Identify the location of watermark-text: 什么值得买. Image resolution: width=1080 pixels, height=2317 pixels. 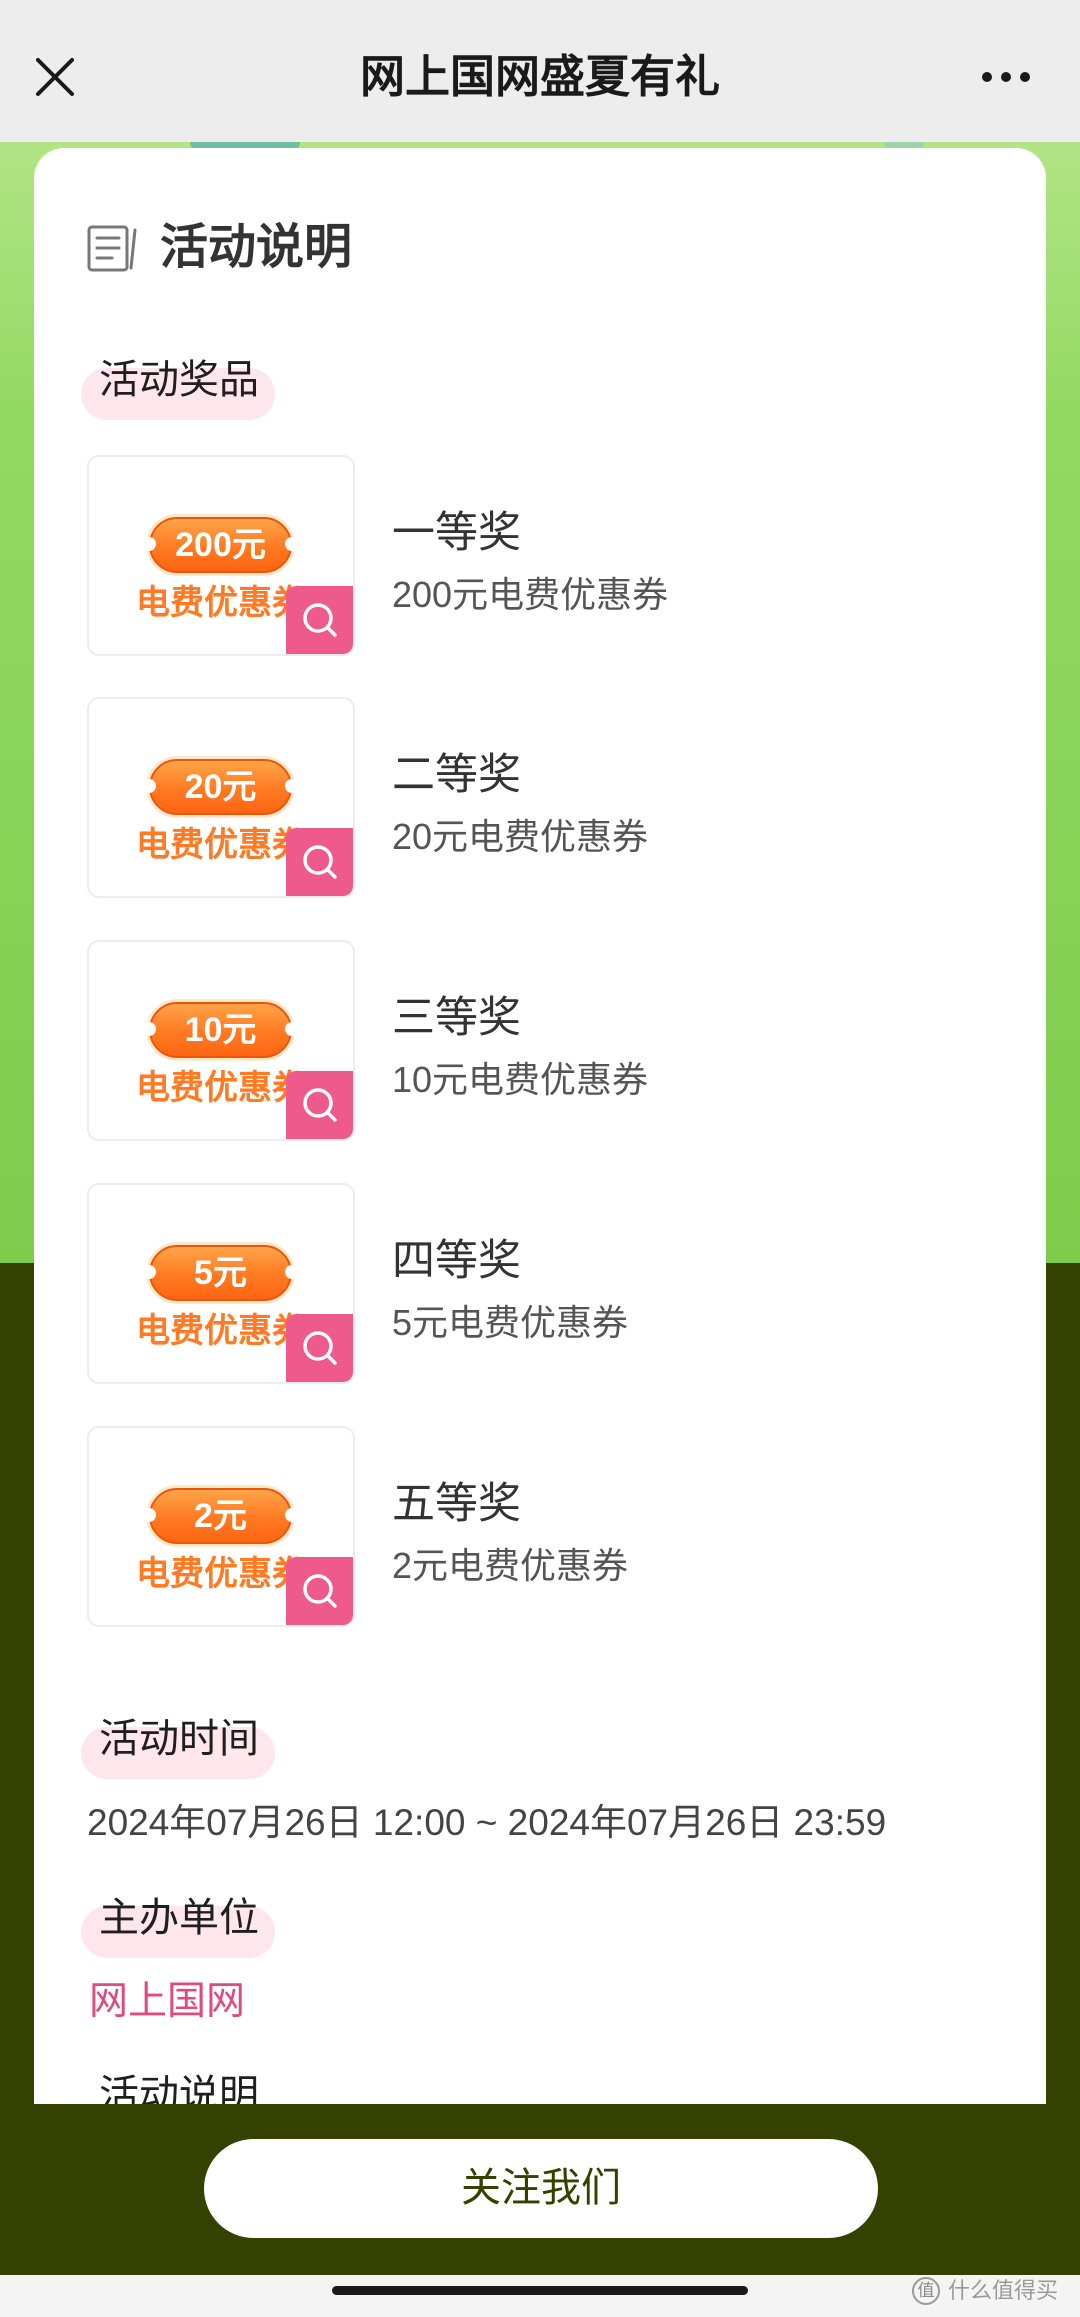
(1003, 2290).